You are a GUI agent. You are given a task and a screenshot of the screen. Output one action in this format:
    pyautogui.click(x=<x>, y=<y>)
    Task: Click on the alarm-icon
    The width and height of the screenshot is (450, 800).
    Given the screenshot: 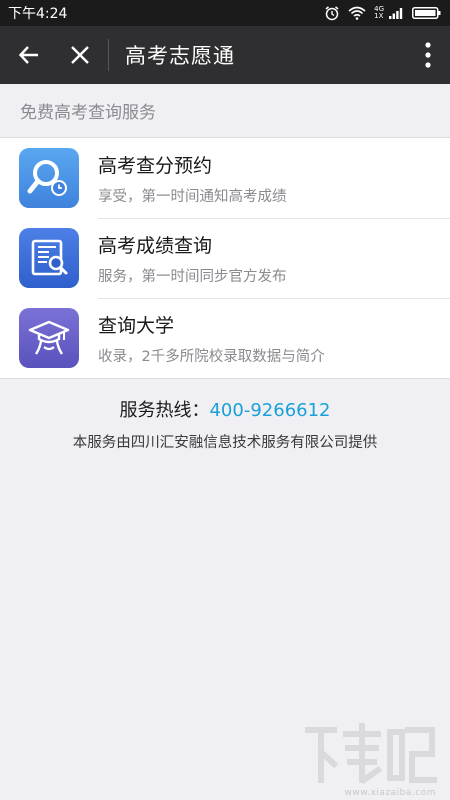 What is the action you would take?
    pyautogui.click(x=332, y=13)
    